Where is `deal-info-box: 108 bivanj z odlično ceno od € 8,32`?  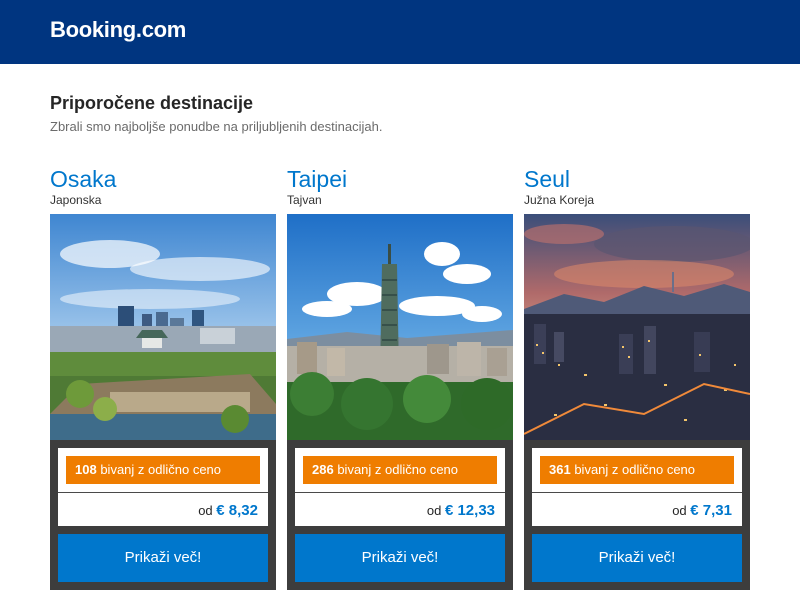
deal-info-box: 108 bivanj z odlično ceno od € 8,32 is located at coordinates (163, 487).